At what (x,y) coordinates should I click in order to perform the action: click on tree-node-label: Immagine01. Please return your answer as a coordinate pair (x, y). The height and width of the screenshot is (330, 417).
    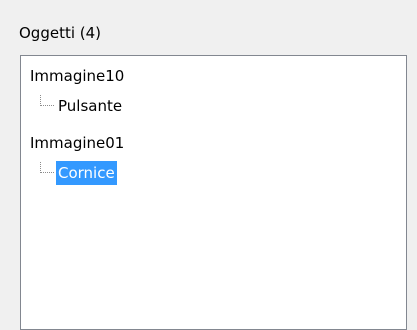
    Looking at the image, I should click on (77, 143).